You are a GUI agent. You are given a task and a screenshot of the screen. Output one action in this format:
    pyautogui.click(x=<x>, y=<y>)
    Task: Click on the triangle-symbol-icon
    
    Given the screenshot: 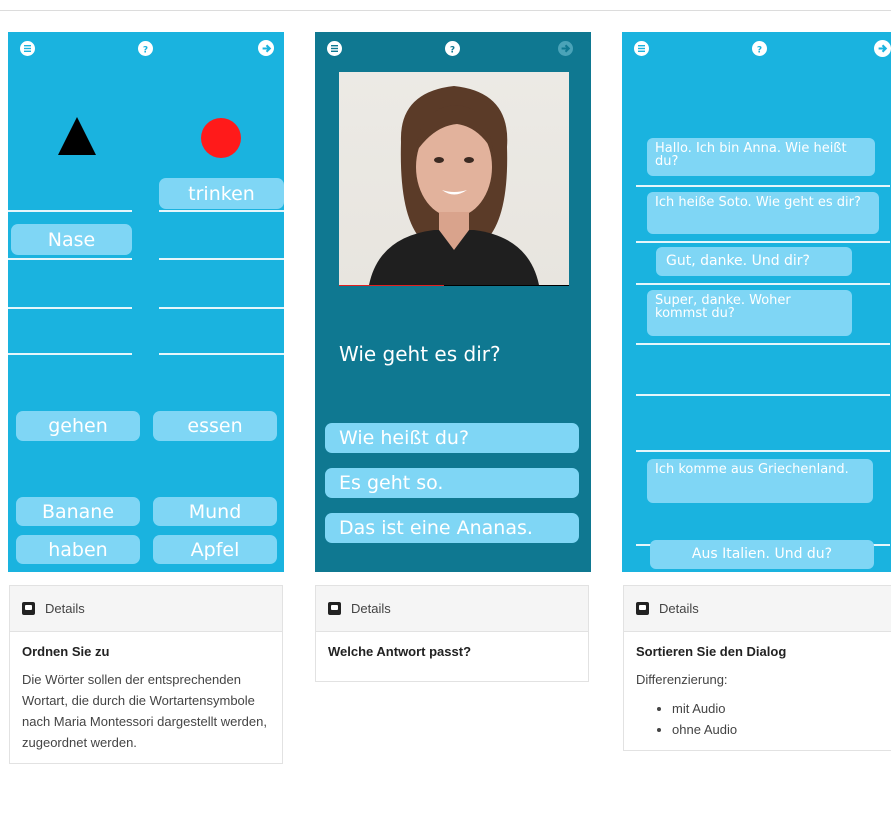 What is the action you would take?
    pyautogui.click(x=77, y=136)
    